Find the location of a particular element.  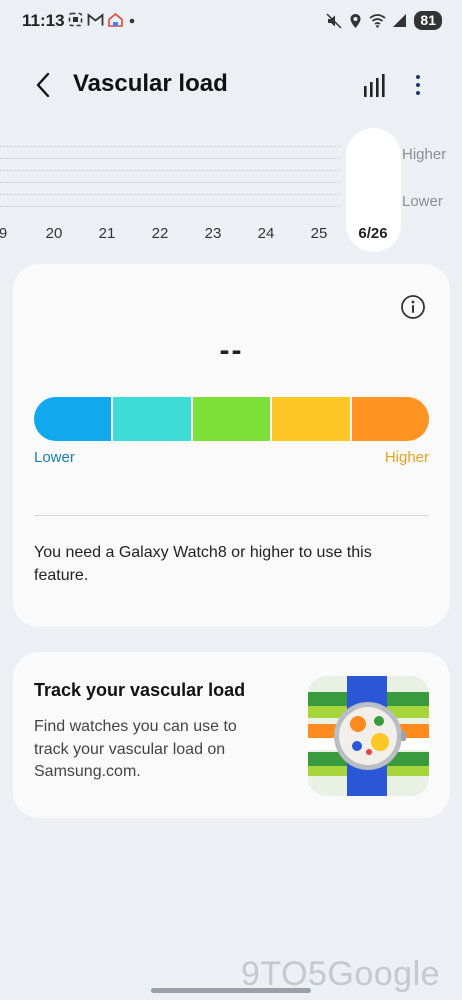

date-timeline: Higher Lower 9 20 21 22 23 24 25 6/26 is located at coordinates (231, 191).